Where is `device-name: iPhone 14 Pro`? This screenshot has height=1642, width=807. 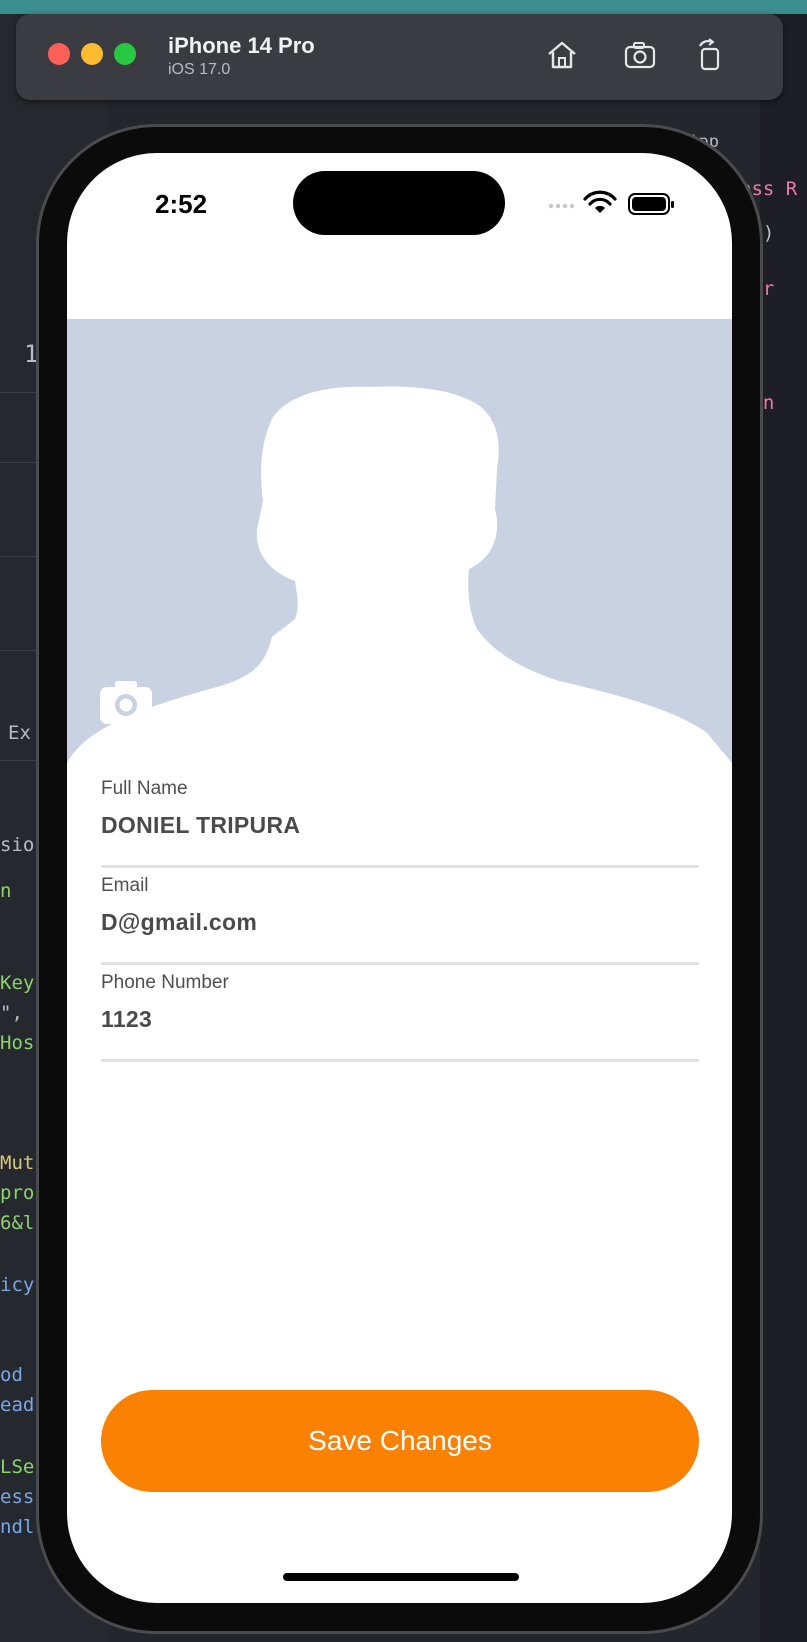
device-name: iPhone 14 Pro is located at coordinates (241, 45).